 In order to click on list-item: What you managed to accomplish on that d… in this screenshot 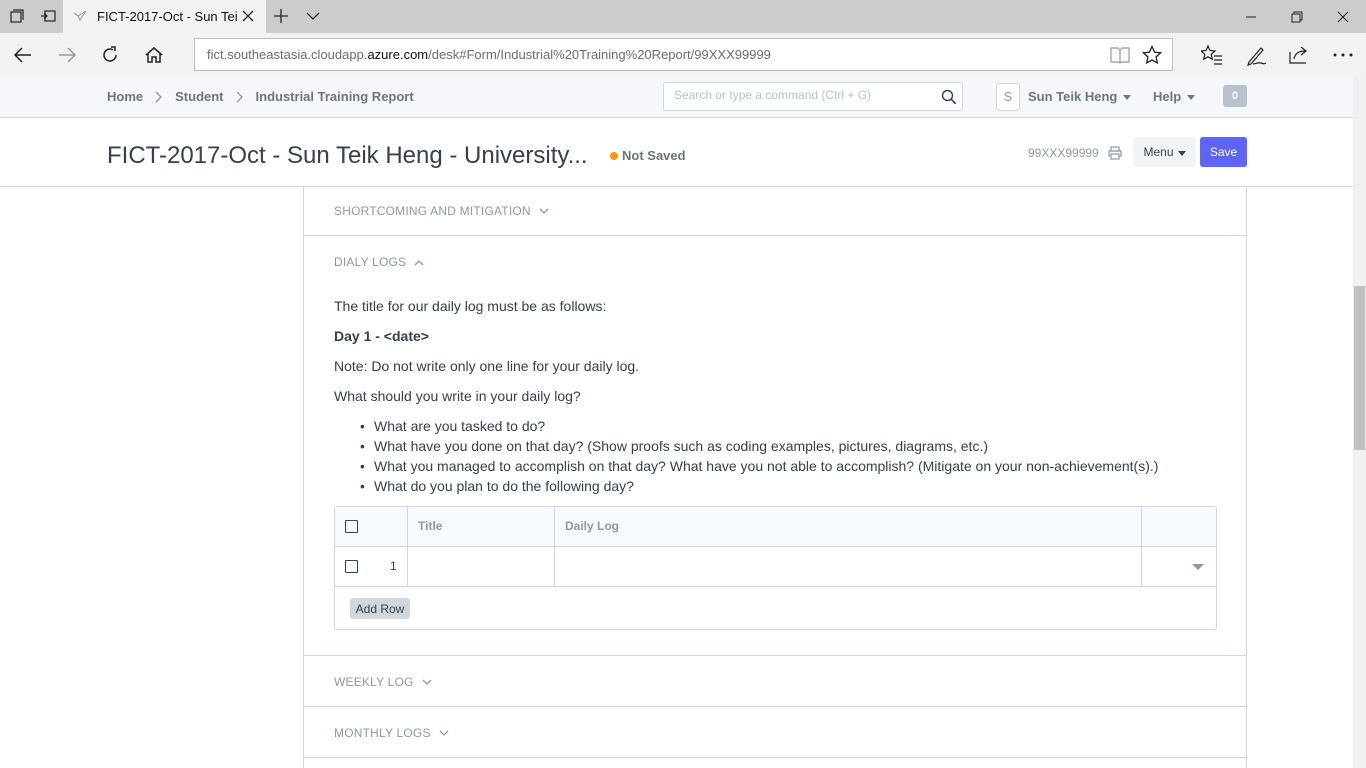, I will do `click(746, 467)`.